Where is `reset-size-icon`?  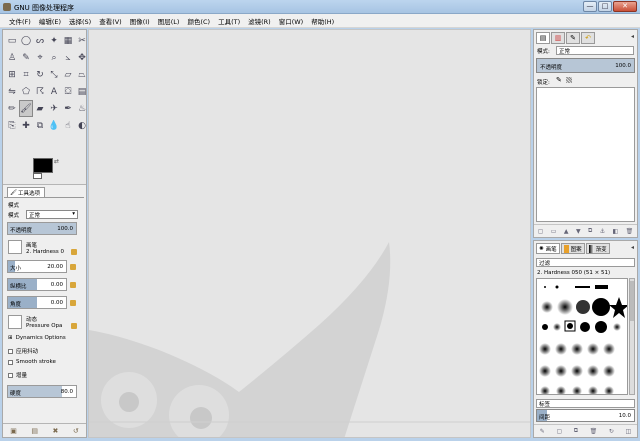
reset-size-icon is located at coordinates (73, 267).